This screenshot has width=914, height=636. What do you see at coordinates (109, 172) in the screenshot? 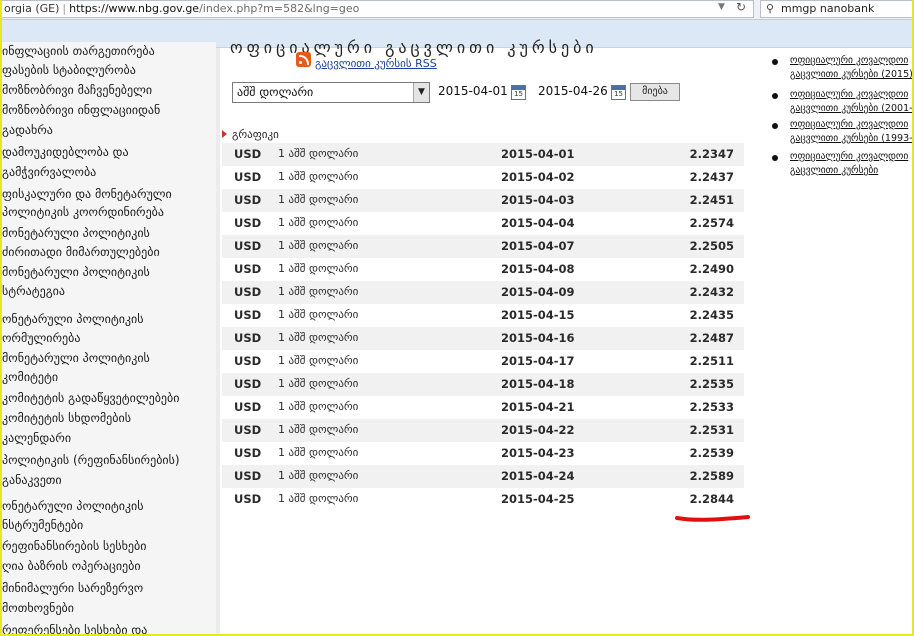
I see `sidebar-item: გამჭვირვალობა` at bounding box center [109, 172].